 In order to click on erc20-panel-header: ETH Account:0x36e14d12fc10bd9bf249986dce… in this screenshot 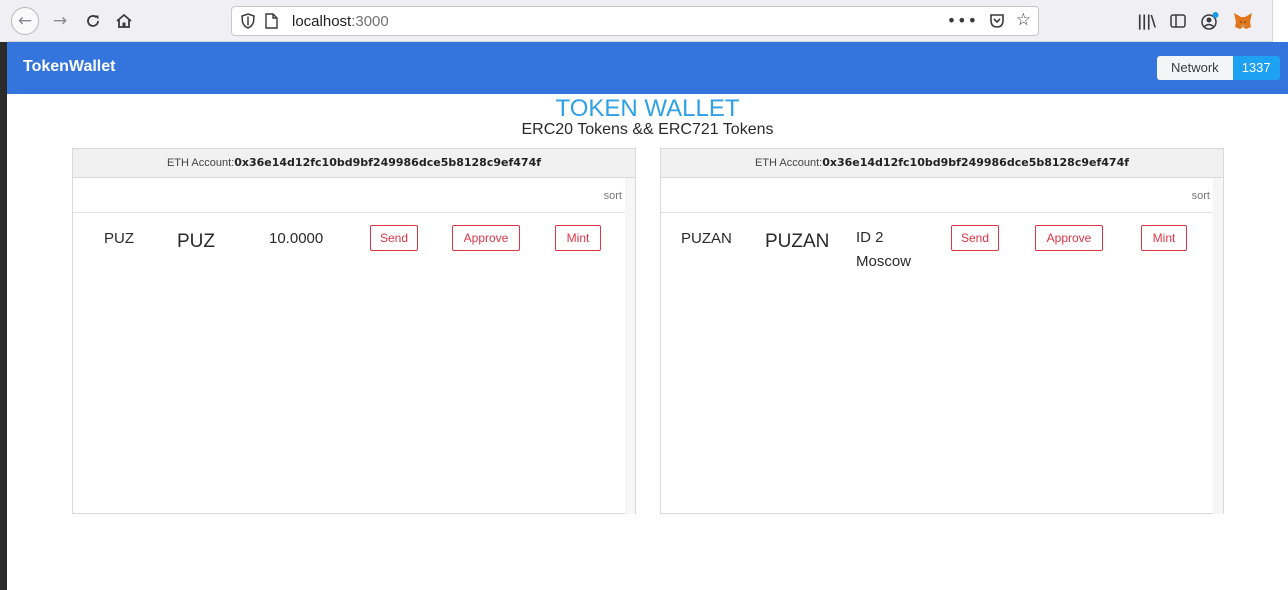, I will do `click(354, 163)`.